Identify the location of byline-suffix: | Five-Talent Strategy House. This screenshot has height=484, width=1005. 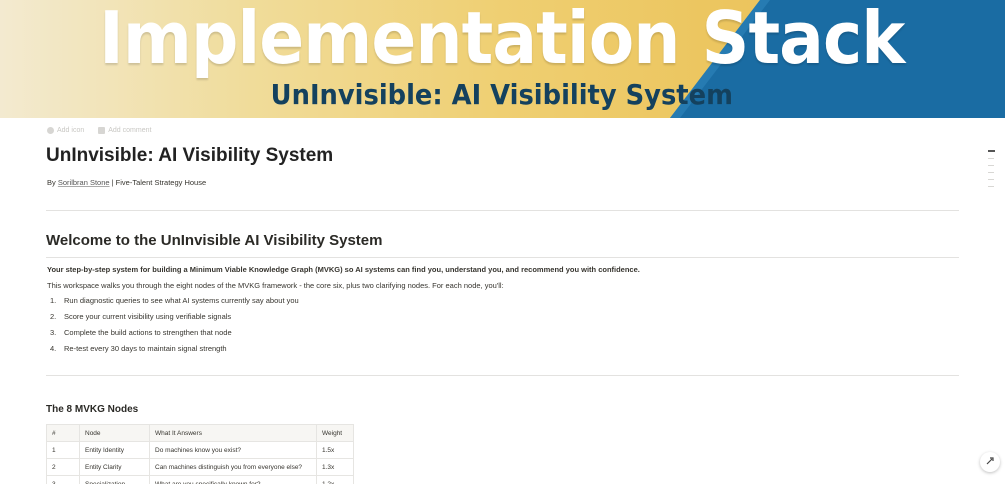
(158, 182).